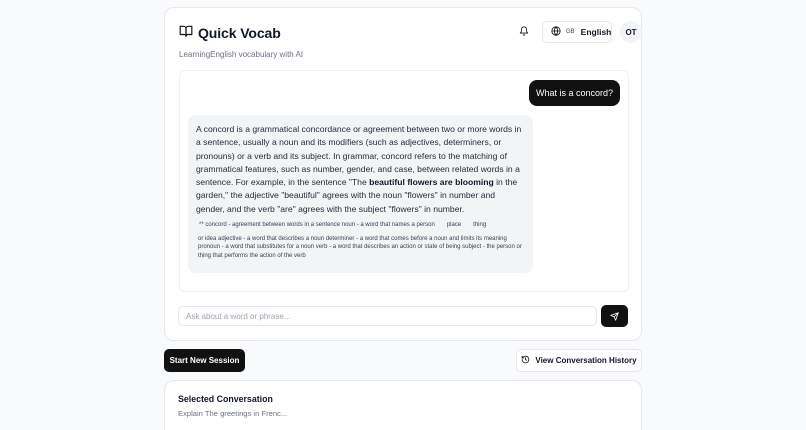  Describe the element at coordinates (241, 54) in the screenshot. I see `app-subtitle: LearningEnglish vocabulary with AI` at that location.